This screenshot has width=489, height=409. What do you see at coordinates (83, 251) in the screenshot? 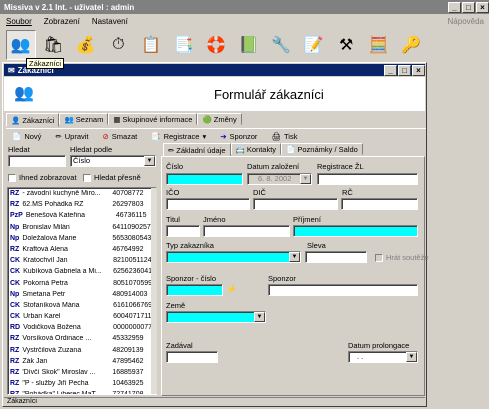
I see `list-item: RZ Kraftová Alena 46764992` at bounding box center [83, 251].